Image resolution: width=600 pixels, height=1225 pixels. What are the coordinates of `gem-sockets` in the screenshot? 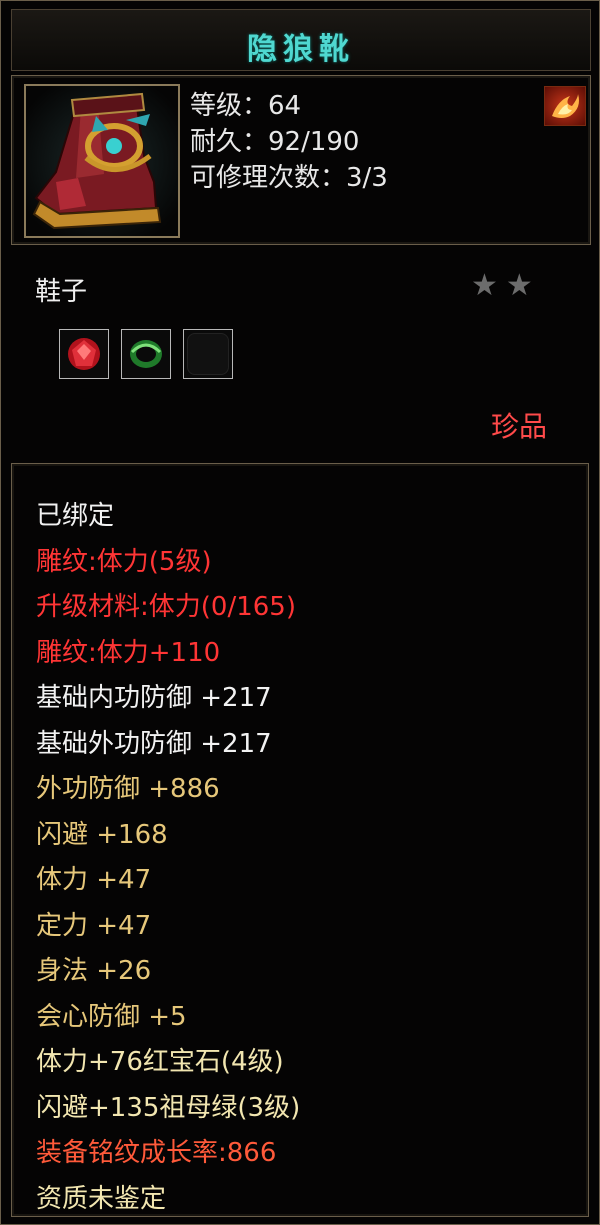 It's located at (146, 354).